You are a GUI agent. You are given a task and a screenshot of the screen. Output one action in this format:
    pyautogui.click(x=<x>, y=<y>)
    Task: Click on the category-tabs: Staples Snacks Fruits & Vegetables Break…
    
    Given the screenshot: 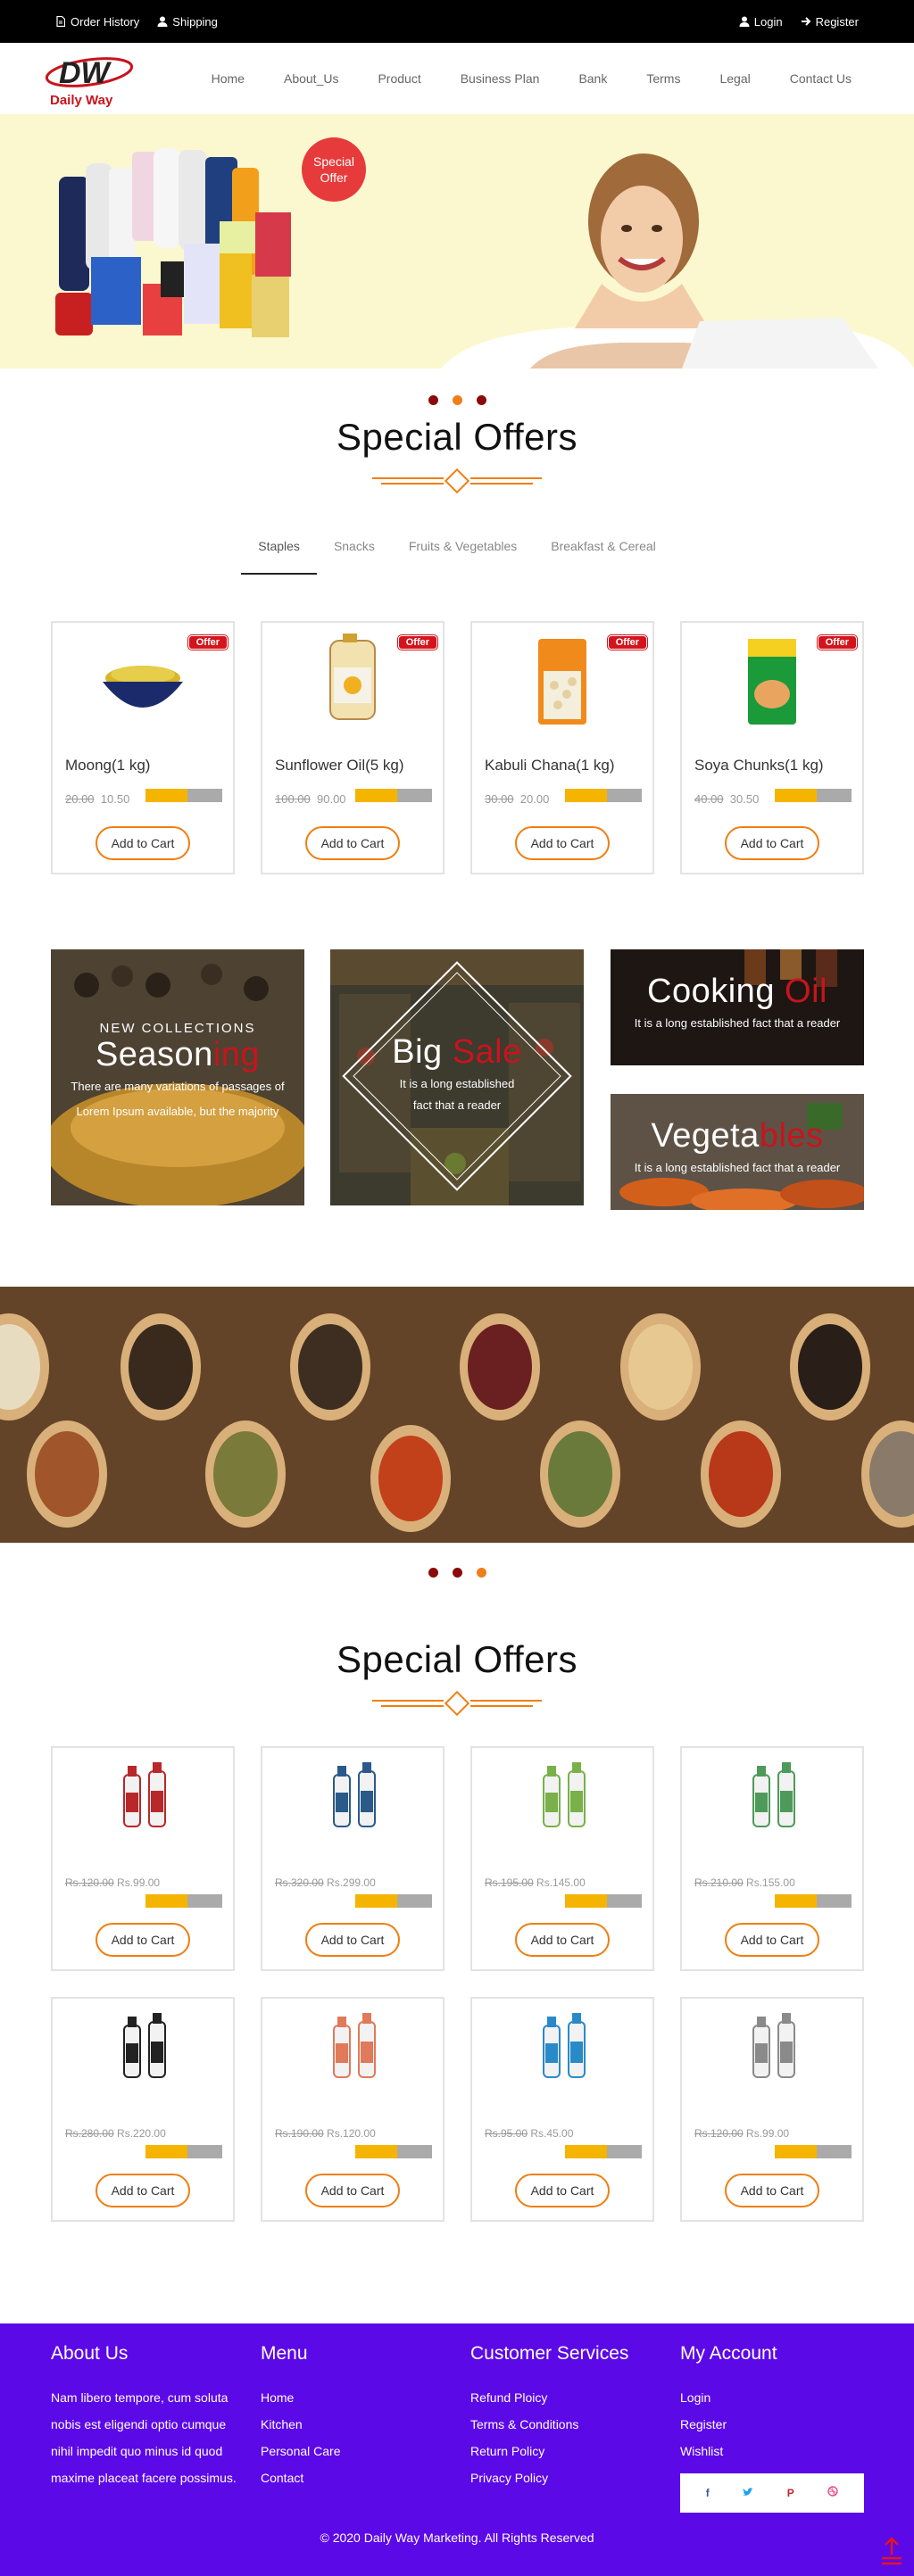 What is the action you would take?
    pyautogui.click(x=457, y=557)
    